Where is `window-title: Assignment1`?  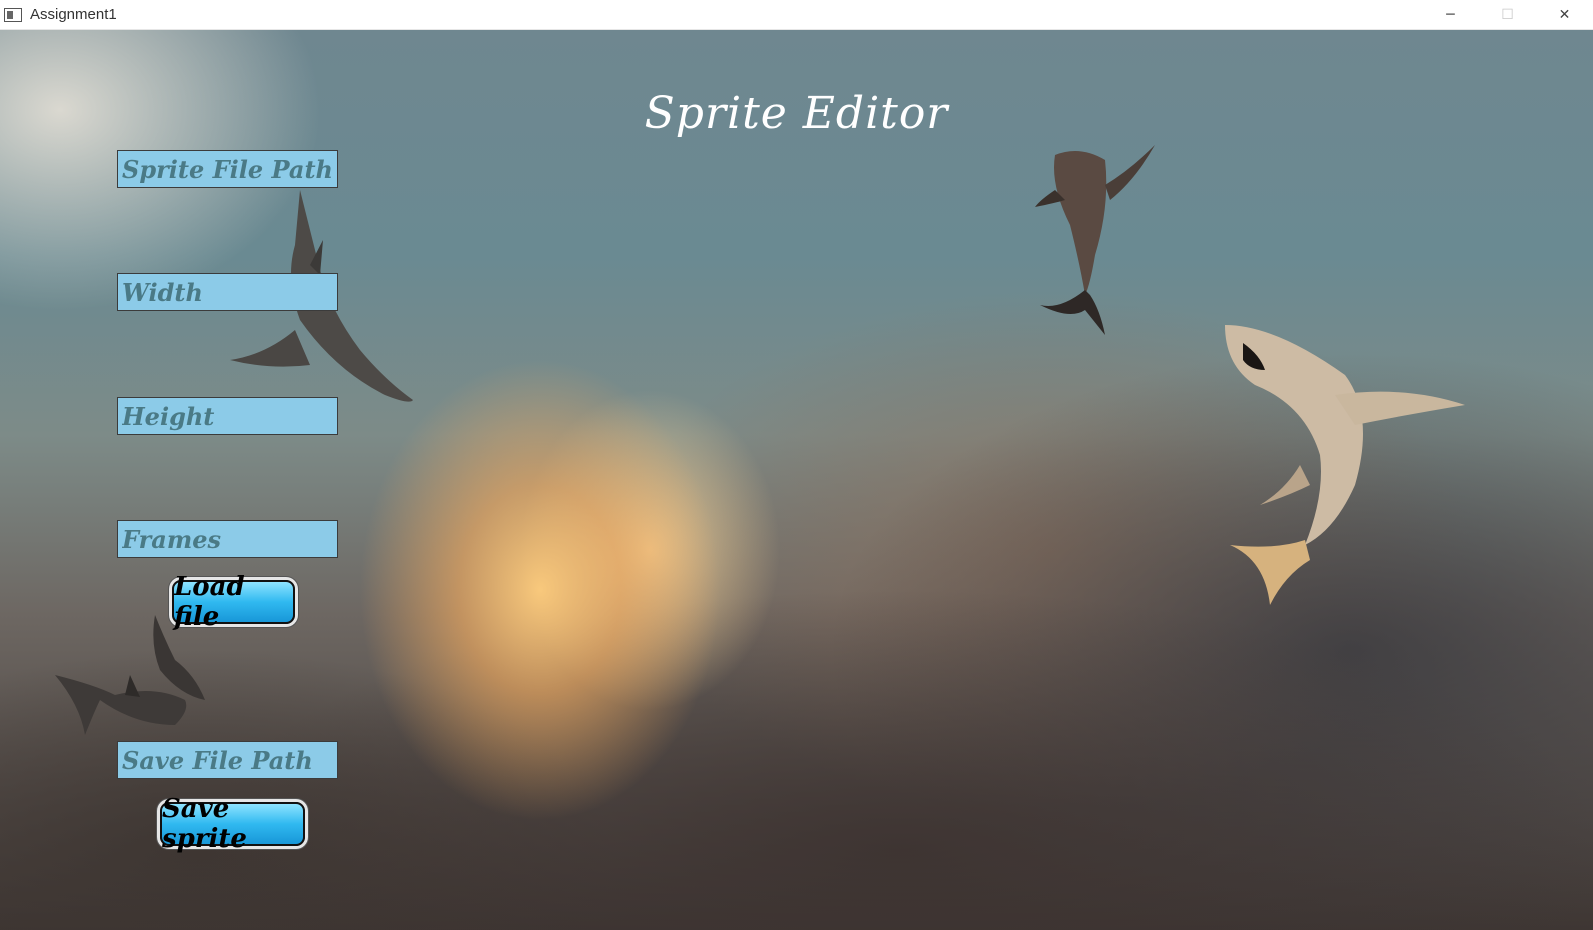 window-title: Assignment1 is located at coordinates (73, 14).